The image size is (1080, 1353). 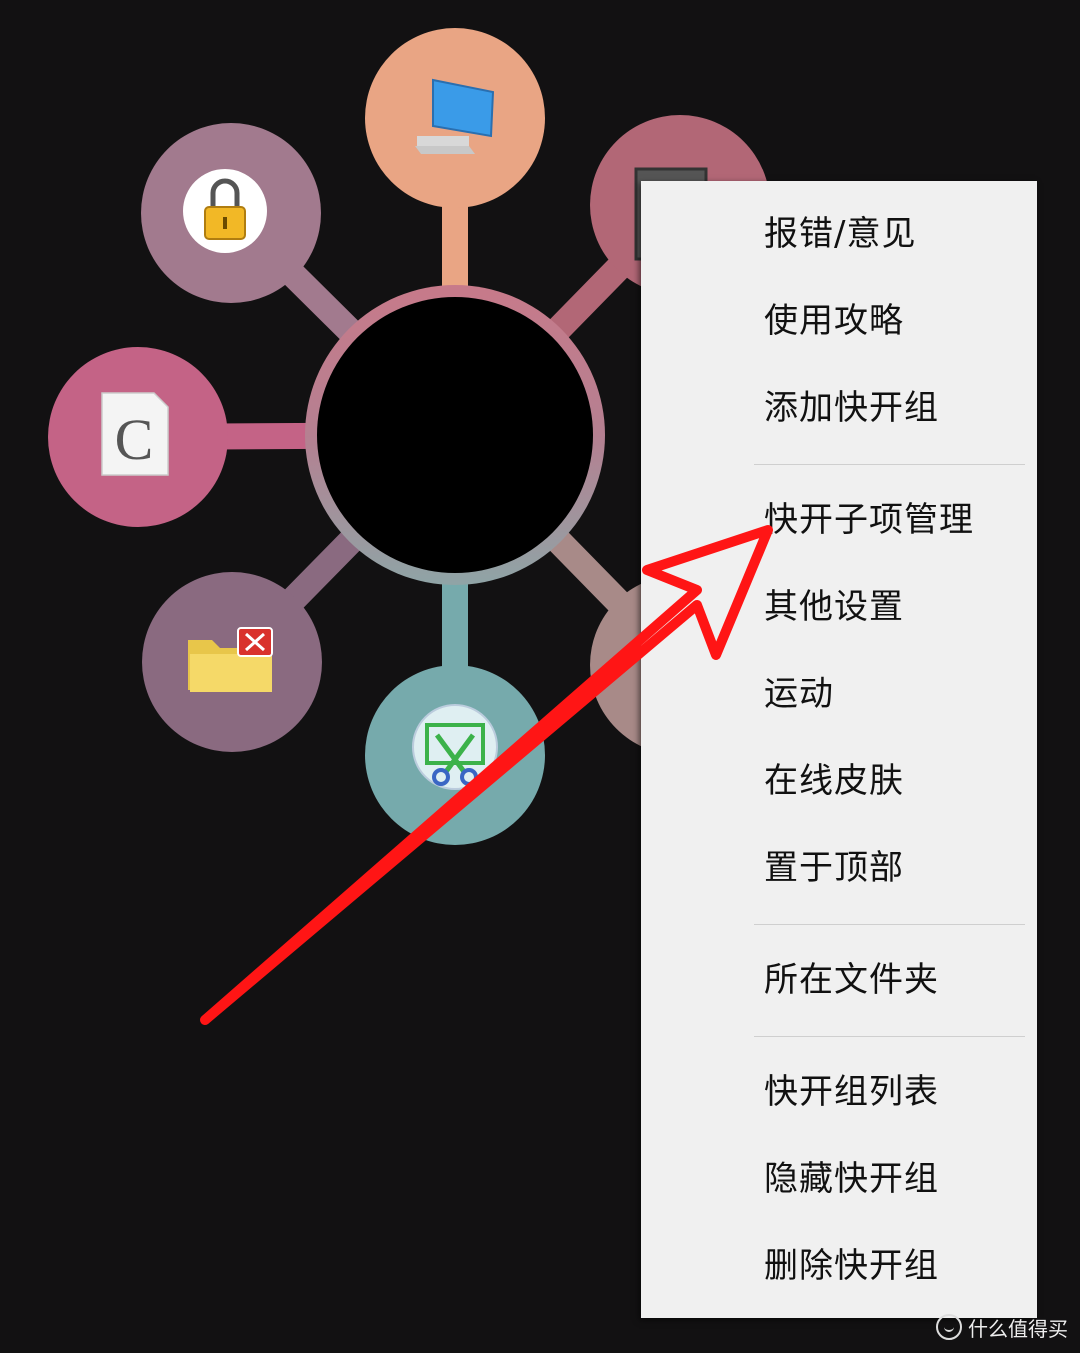 What do you see at coordinates (839, 408) in the screenshot?
I see `menu-item: 添加快开组` at bounding box center [839, 408].